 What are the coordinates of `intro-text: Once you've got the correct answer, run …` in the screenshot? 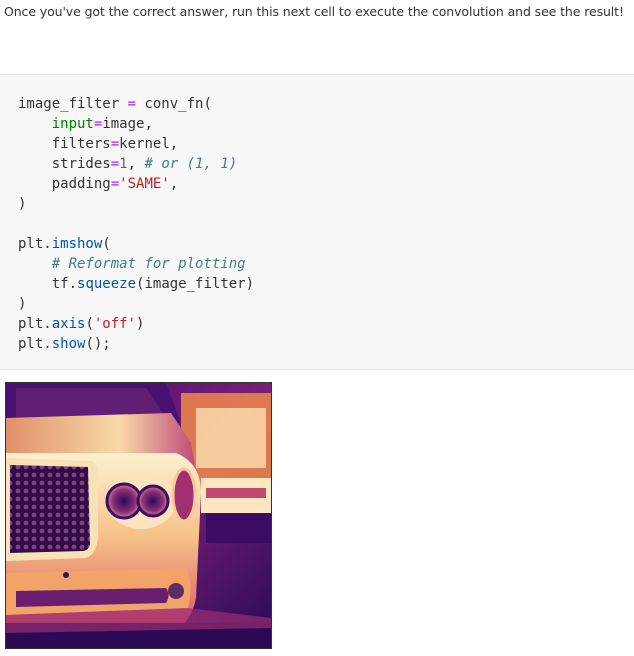 It's located at (314, 11).